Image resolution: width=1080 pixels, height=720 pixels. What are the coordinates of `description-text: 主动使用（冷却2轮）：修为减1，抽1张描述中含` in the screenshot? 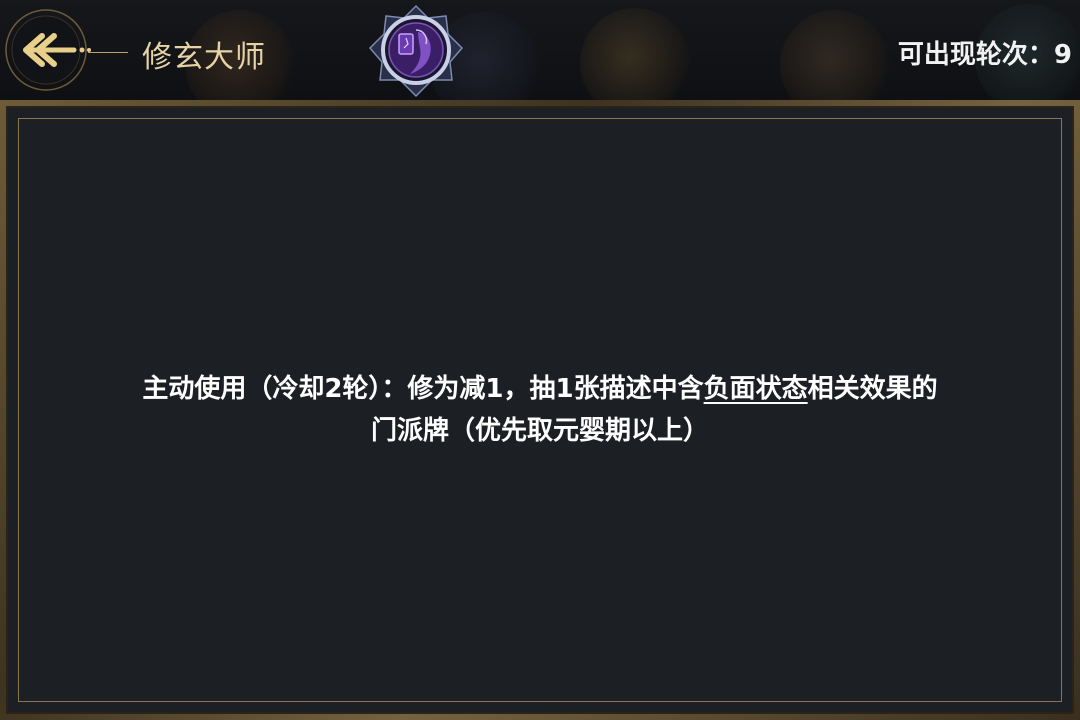 It's located at (423, 389).